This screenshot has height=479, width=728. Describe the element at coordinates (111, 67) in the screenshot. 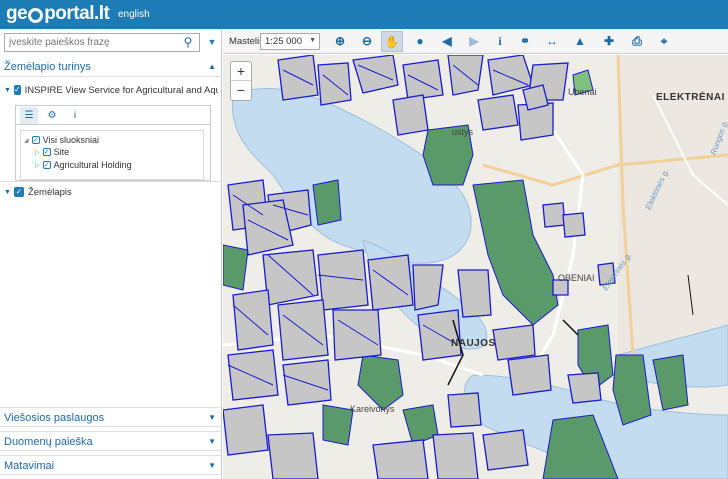

I see `map-content-header: Žemėlapio turinys ▲` at that location.